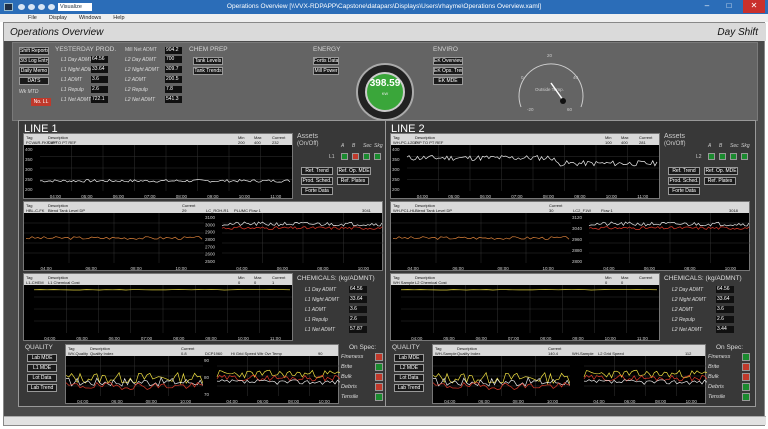 Image resolution: width=768 pixels, height=429 pixels. What do you see at coordinates (714, 367) in the screenshot?
I see `on-spec-label: Brite` at bounding box center [714, 367].